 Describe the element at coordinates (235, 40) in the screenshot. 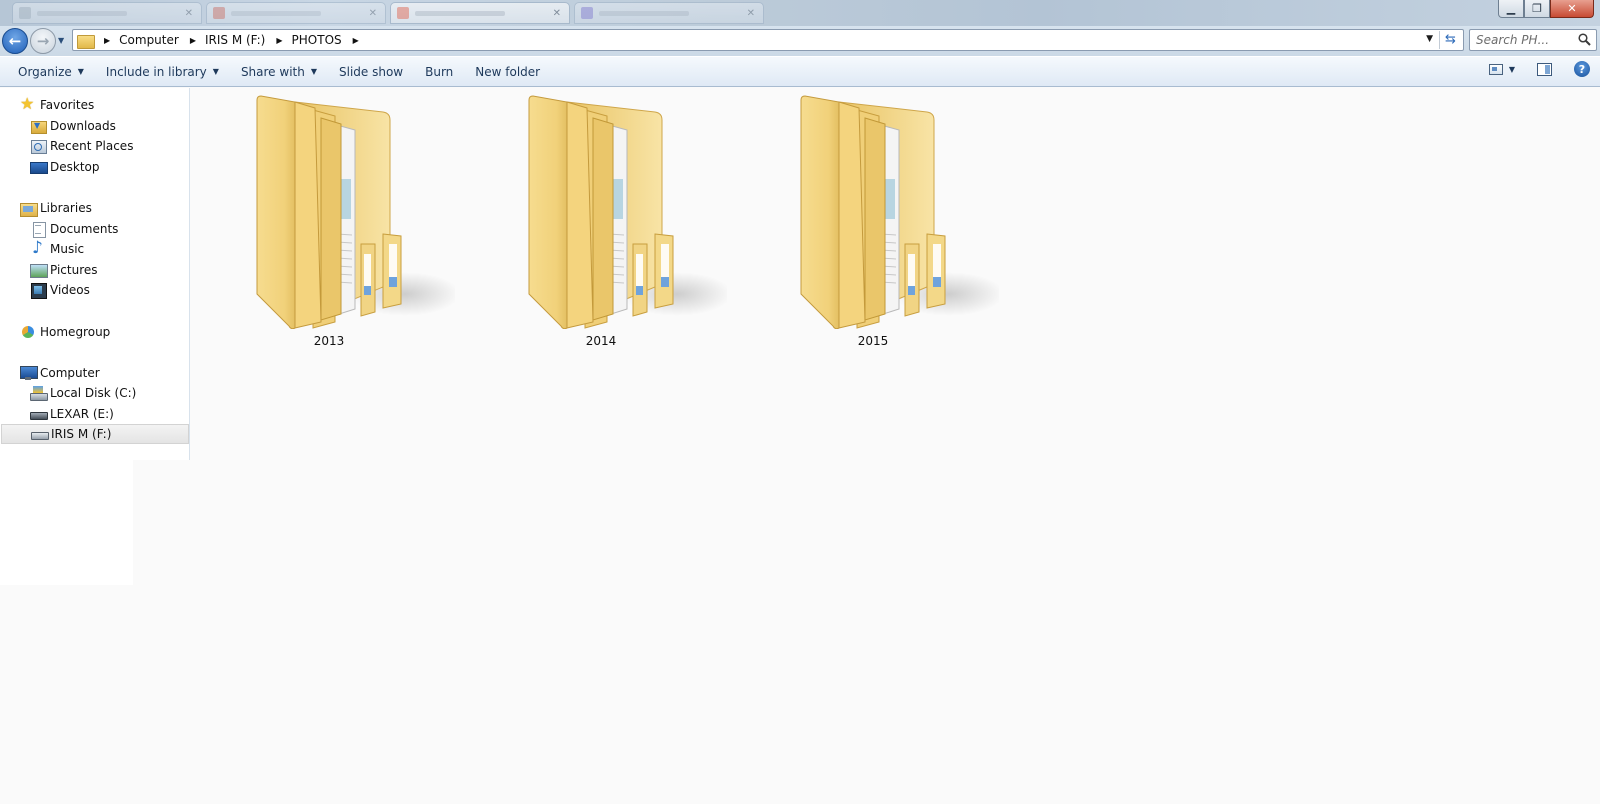

I see `breadcrumb-iris-drive: IRIS M (F:)` at that location.